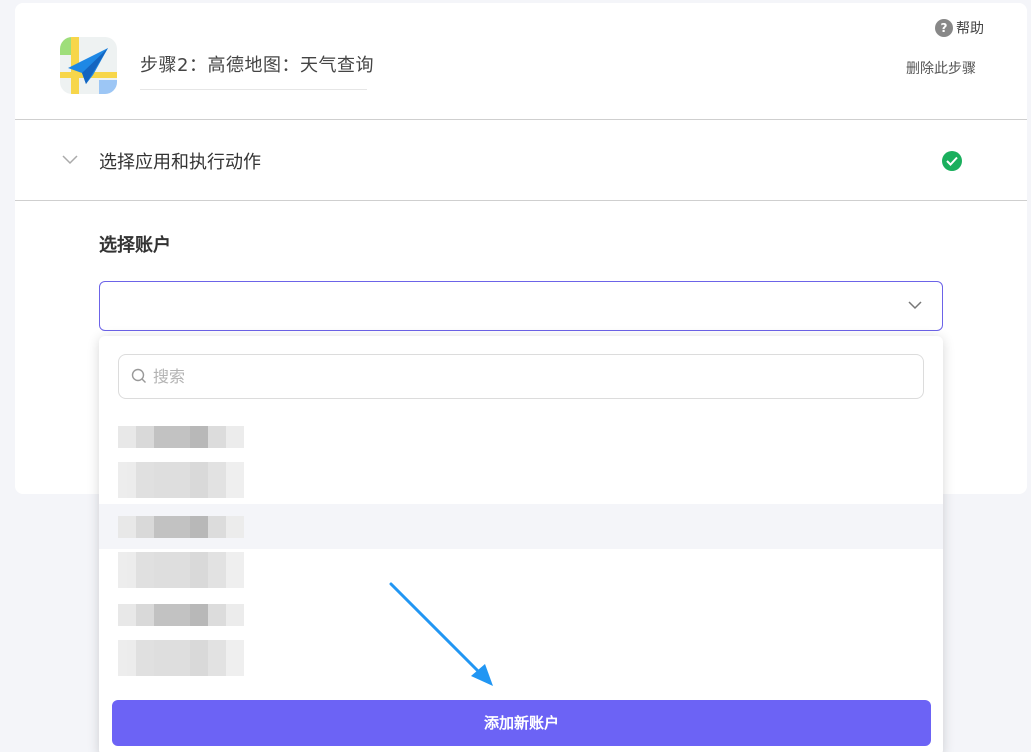  Describe the element at coordinates (521, 200) in the screenshot. I see `divider` at that location.